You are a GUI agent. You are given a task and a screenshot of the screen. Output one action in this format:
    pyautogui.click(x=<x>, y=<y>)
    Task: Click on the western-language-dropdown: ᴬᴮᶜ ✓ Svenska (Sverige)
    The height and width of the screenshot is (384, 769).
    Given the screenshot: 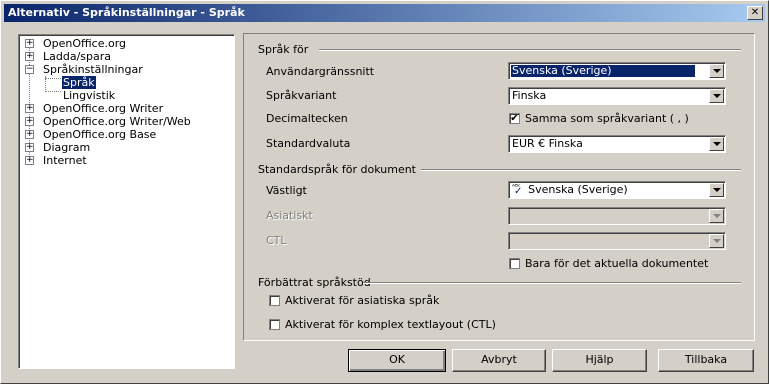 What is the action you would take?
    pyautogui.click(x=617, y=190)
    